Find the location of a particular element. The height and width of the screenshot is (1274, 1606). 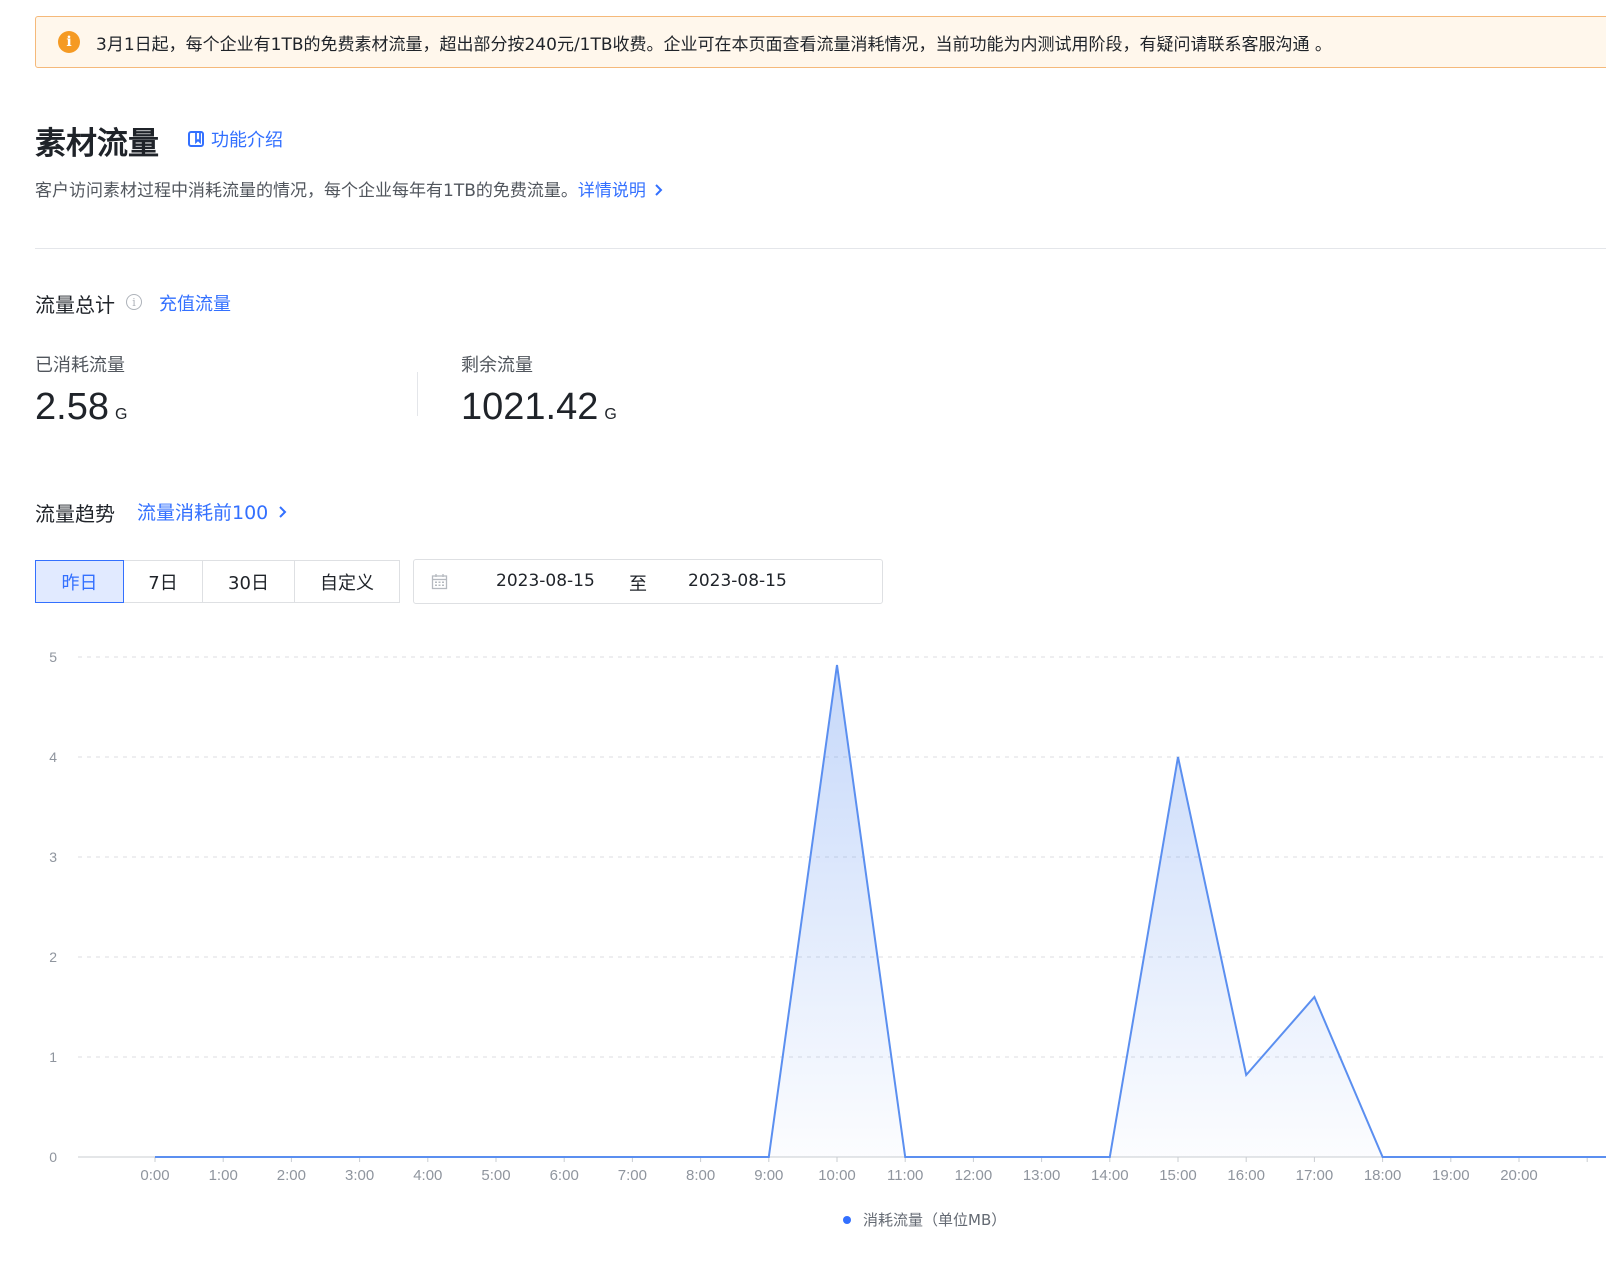

details-link: 详情说明 is located at coordinates (622, 191).